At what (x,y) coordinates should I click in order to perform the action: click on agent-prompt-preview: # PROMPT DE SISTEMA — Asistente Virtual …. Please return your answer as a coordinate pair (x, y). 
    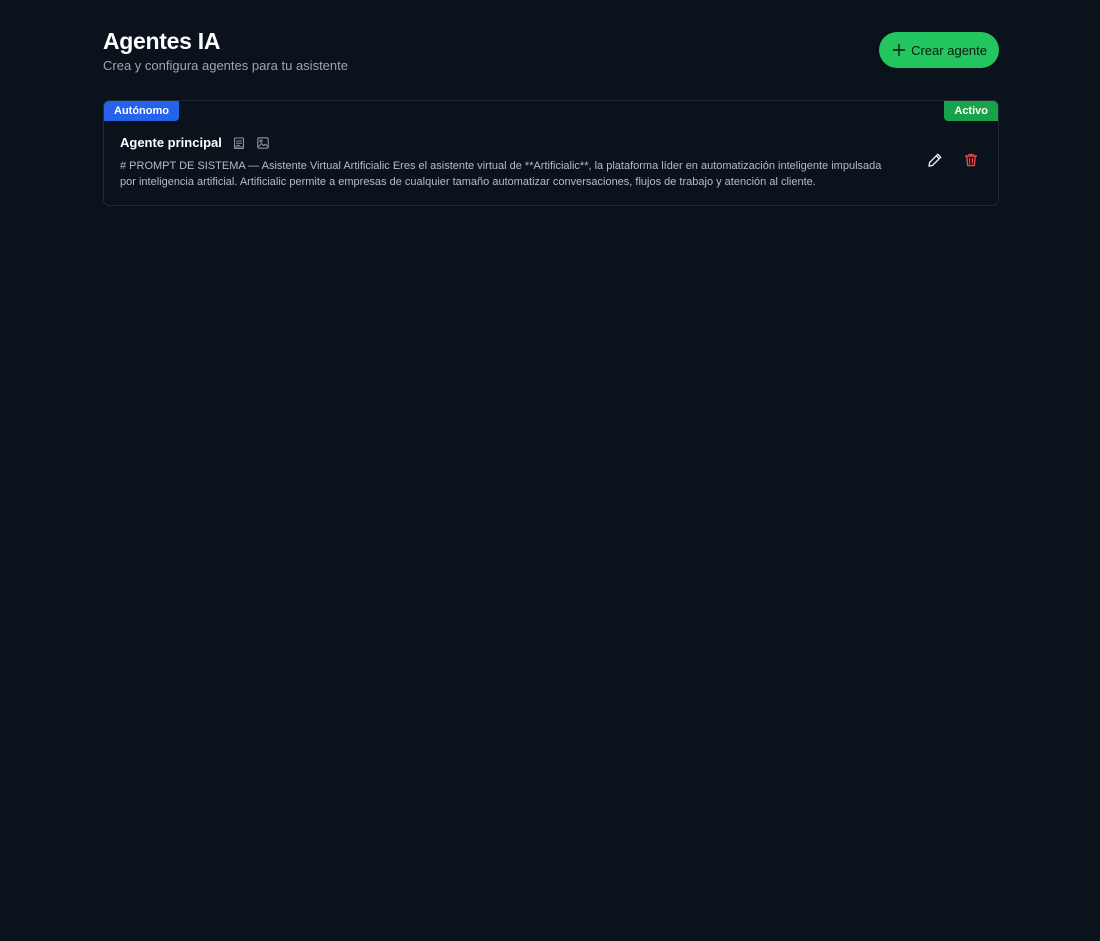
    Looking at the image, I should click on (501, 174).